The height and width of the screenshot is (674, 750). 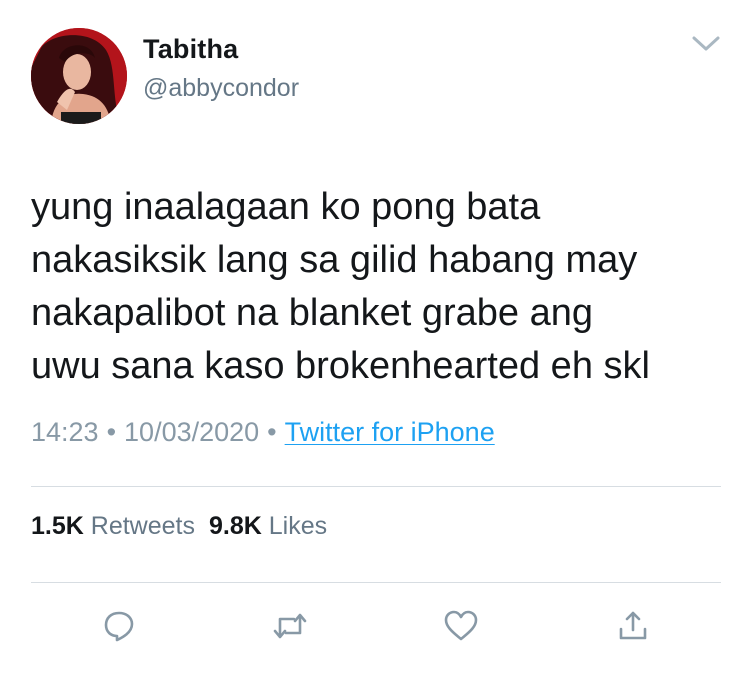 I want to click on heart-icon, so click(x=461, y=625).